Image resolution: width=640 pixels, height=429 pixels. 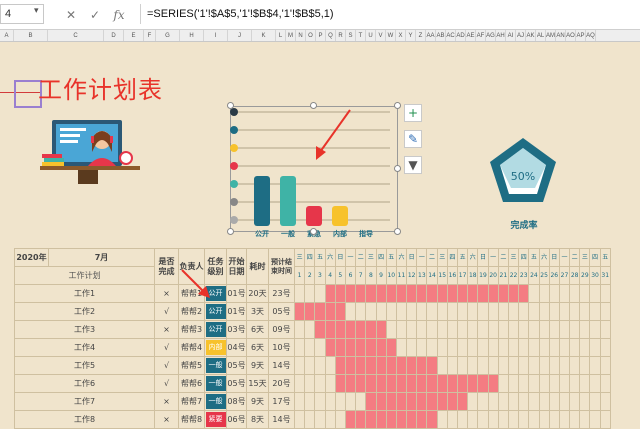 I want to click on end-date: 09号, so click(x=281, y=329).